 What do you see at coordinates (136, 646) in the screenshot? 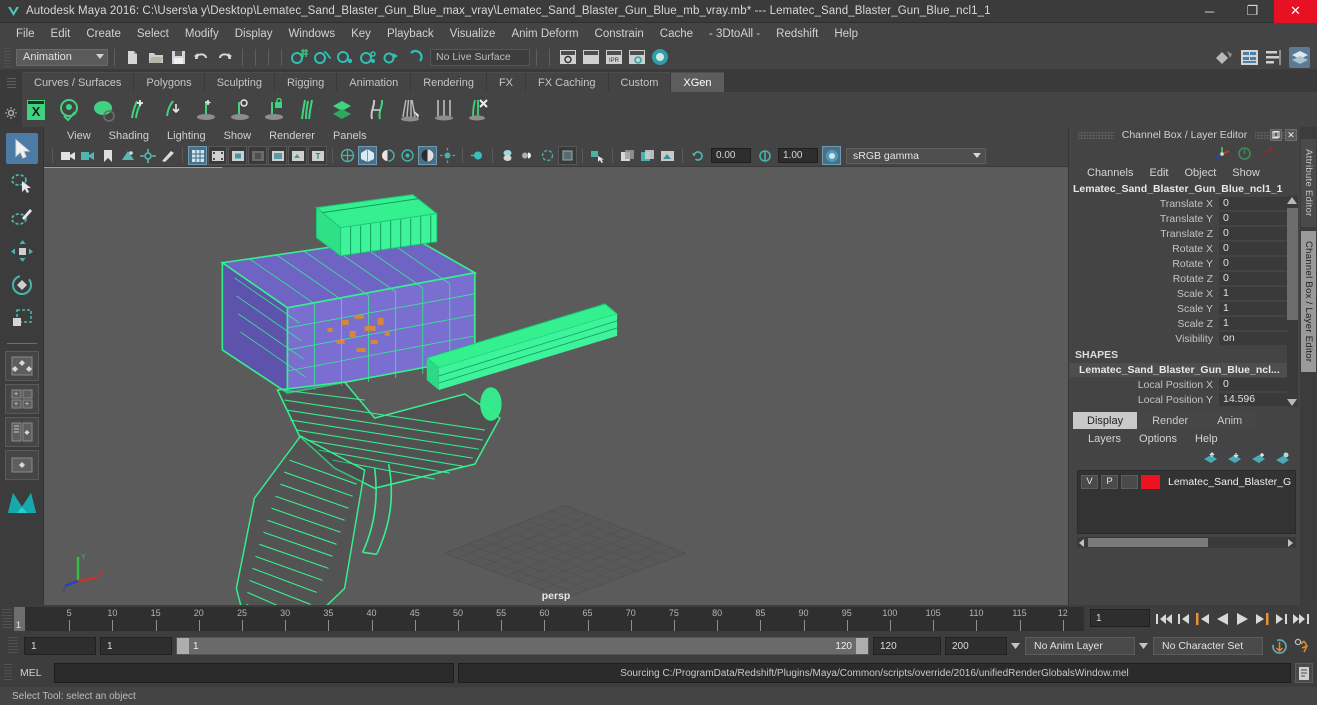
I see `range-start-field: 1` at bounding box center [136, 646].